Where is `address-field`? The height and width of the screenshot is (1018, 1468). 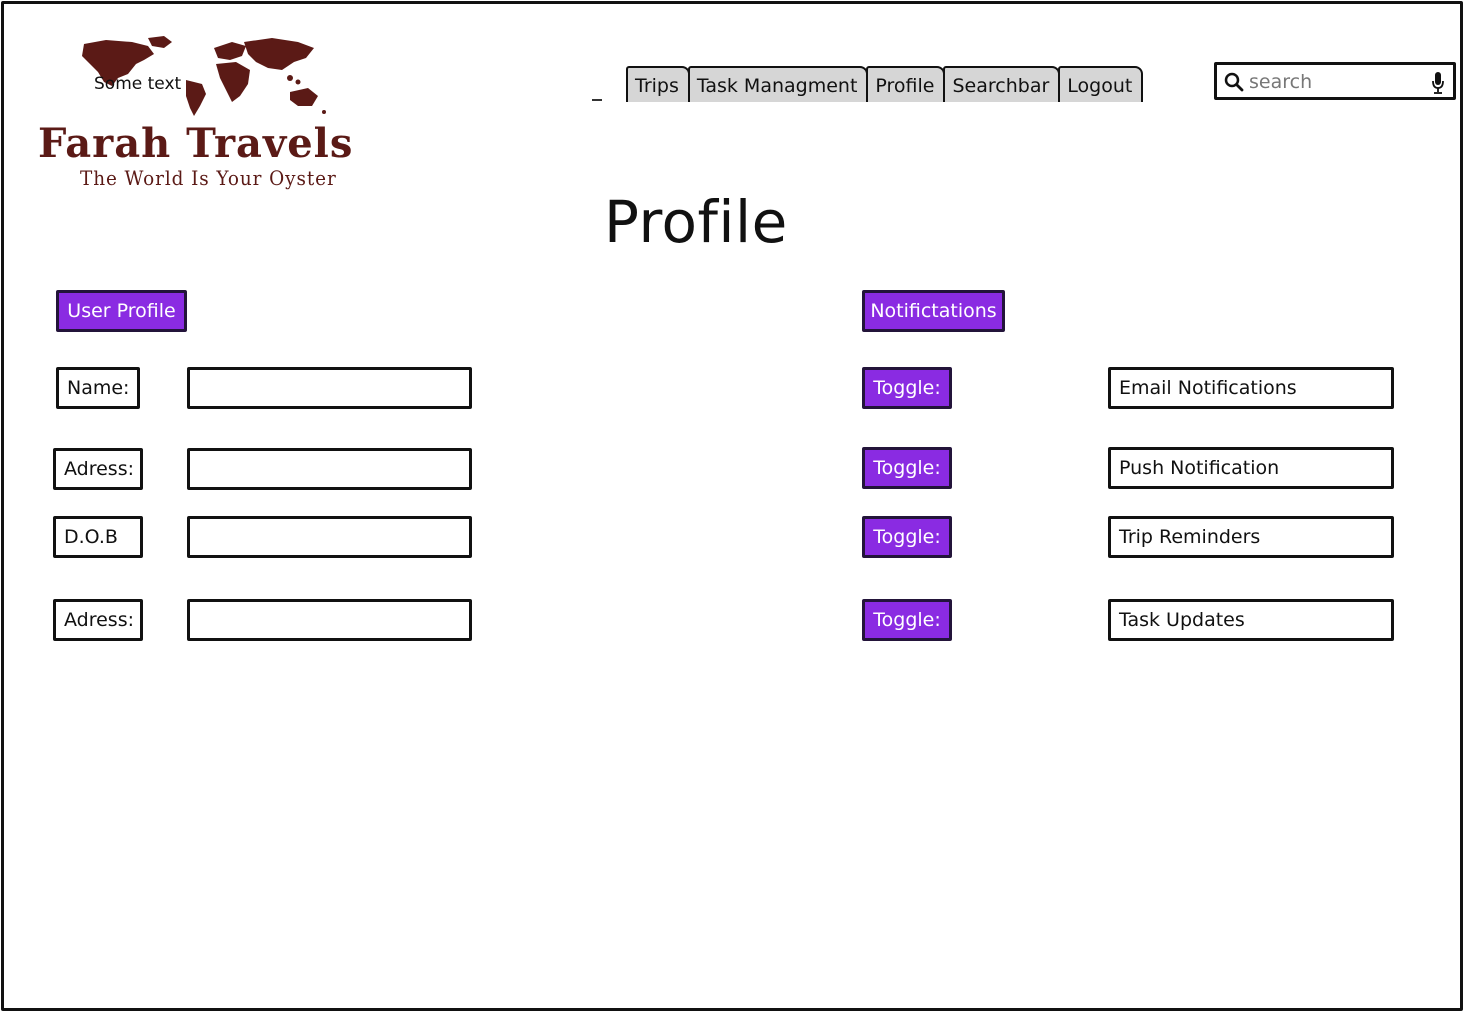
address-field is located at coordinates (329, 469).